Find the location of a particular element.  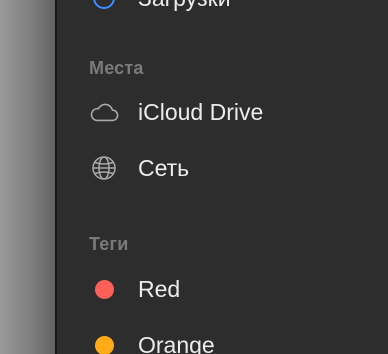

downloads-icon is located at coordinates (104, 6).